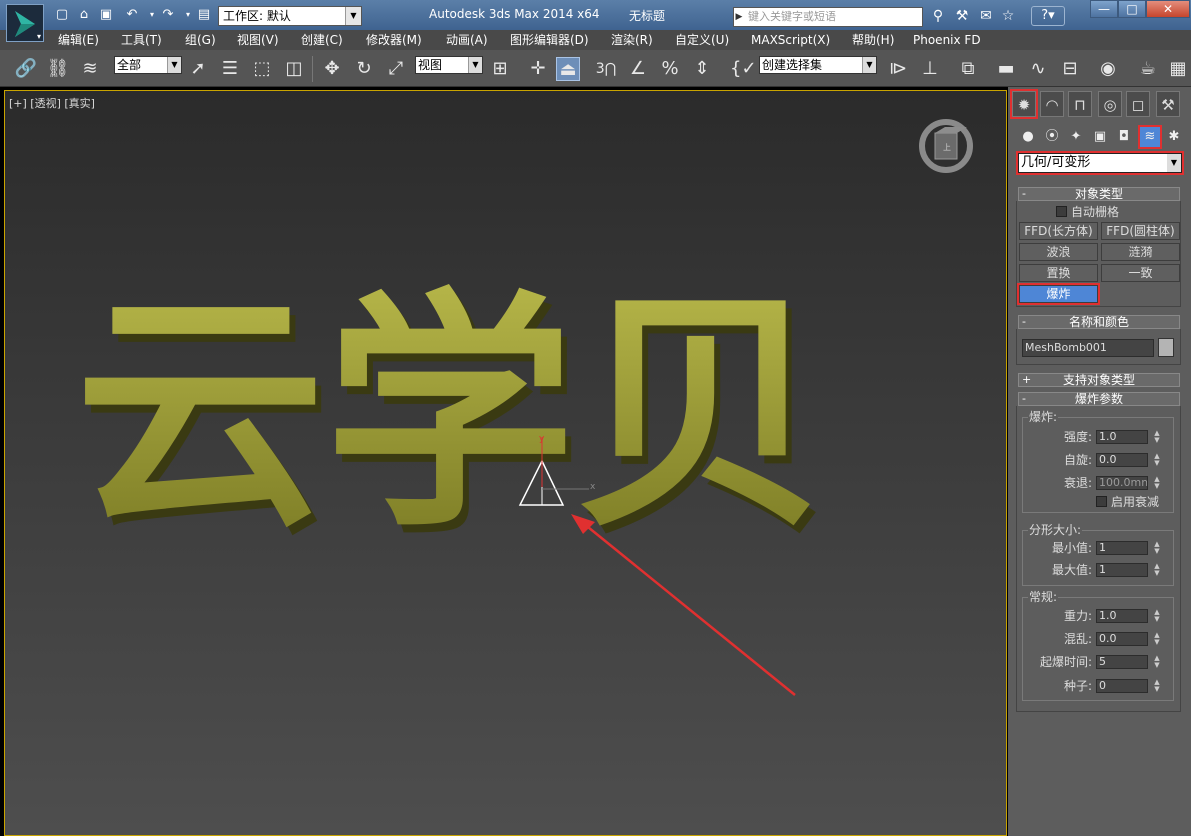  I want to click on graphite-tools-icon: ▬, so click(1006, 69).